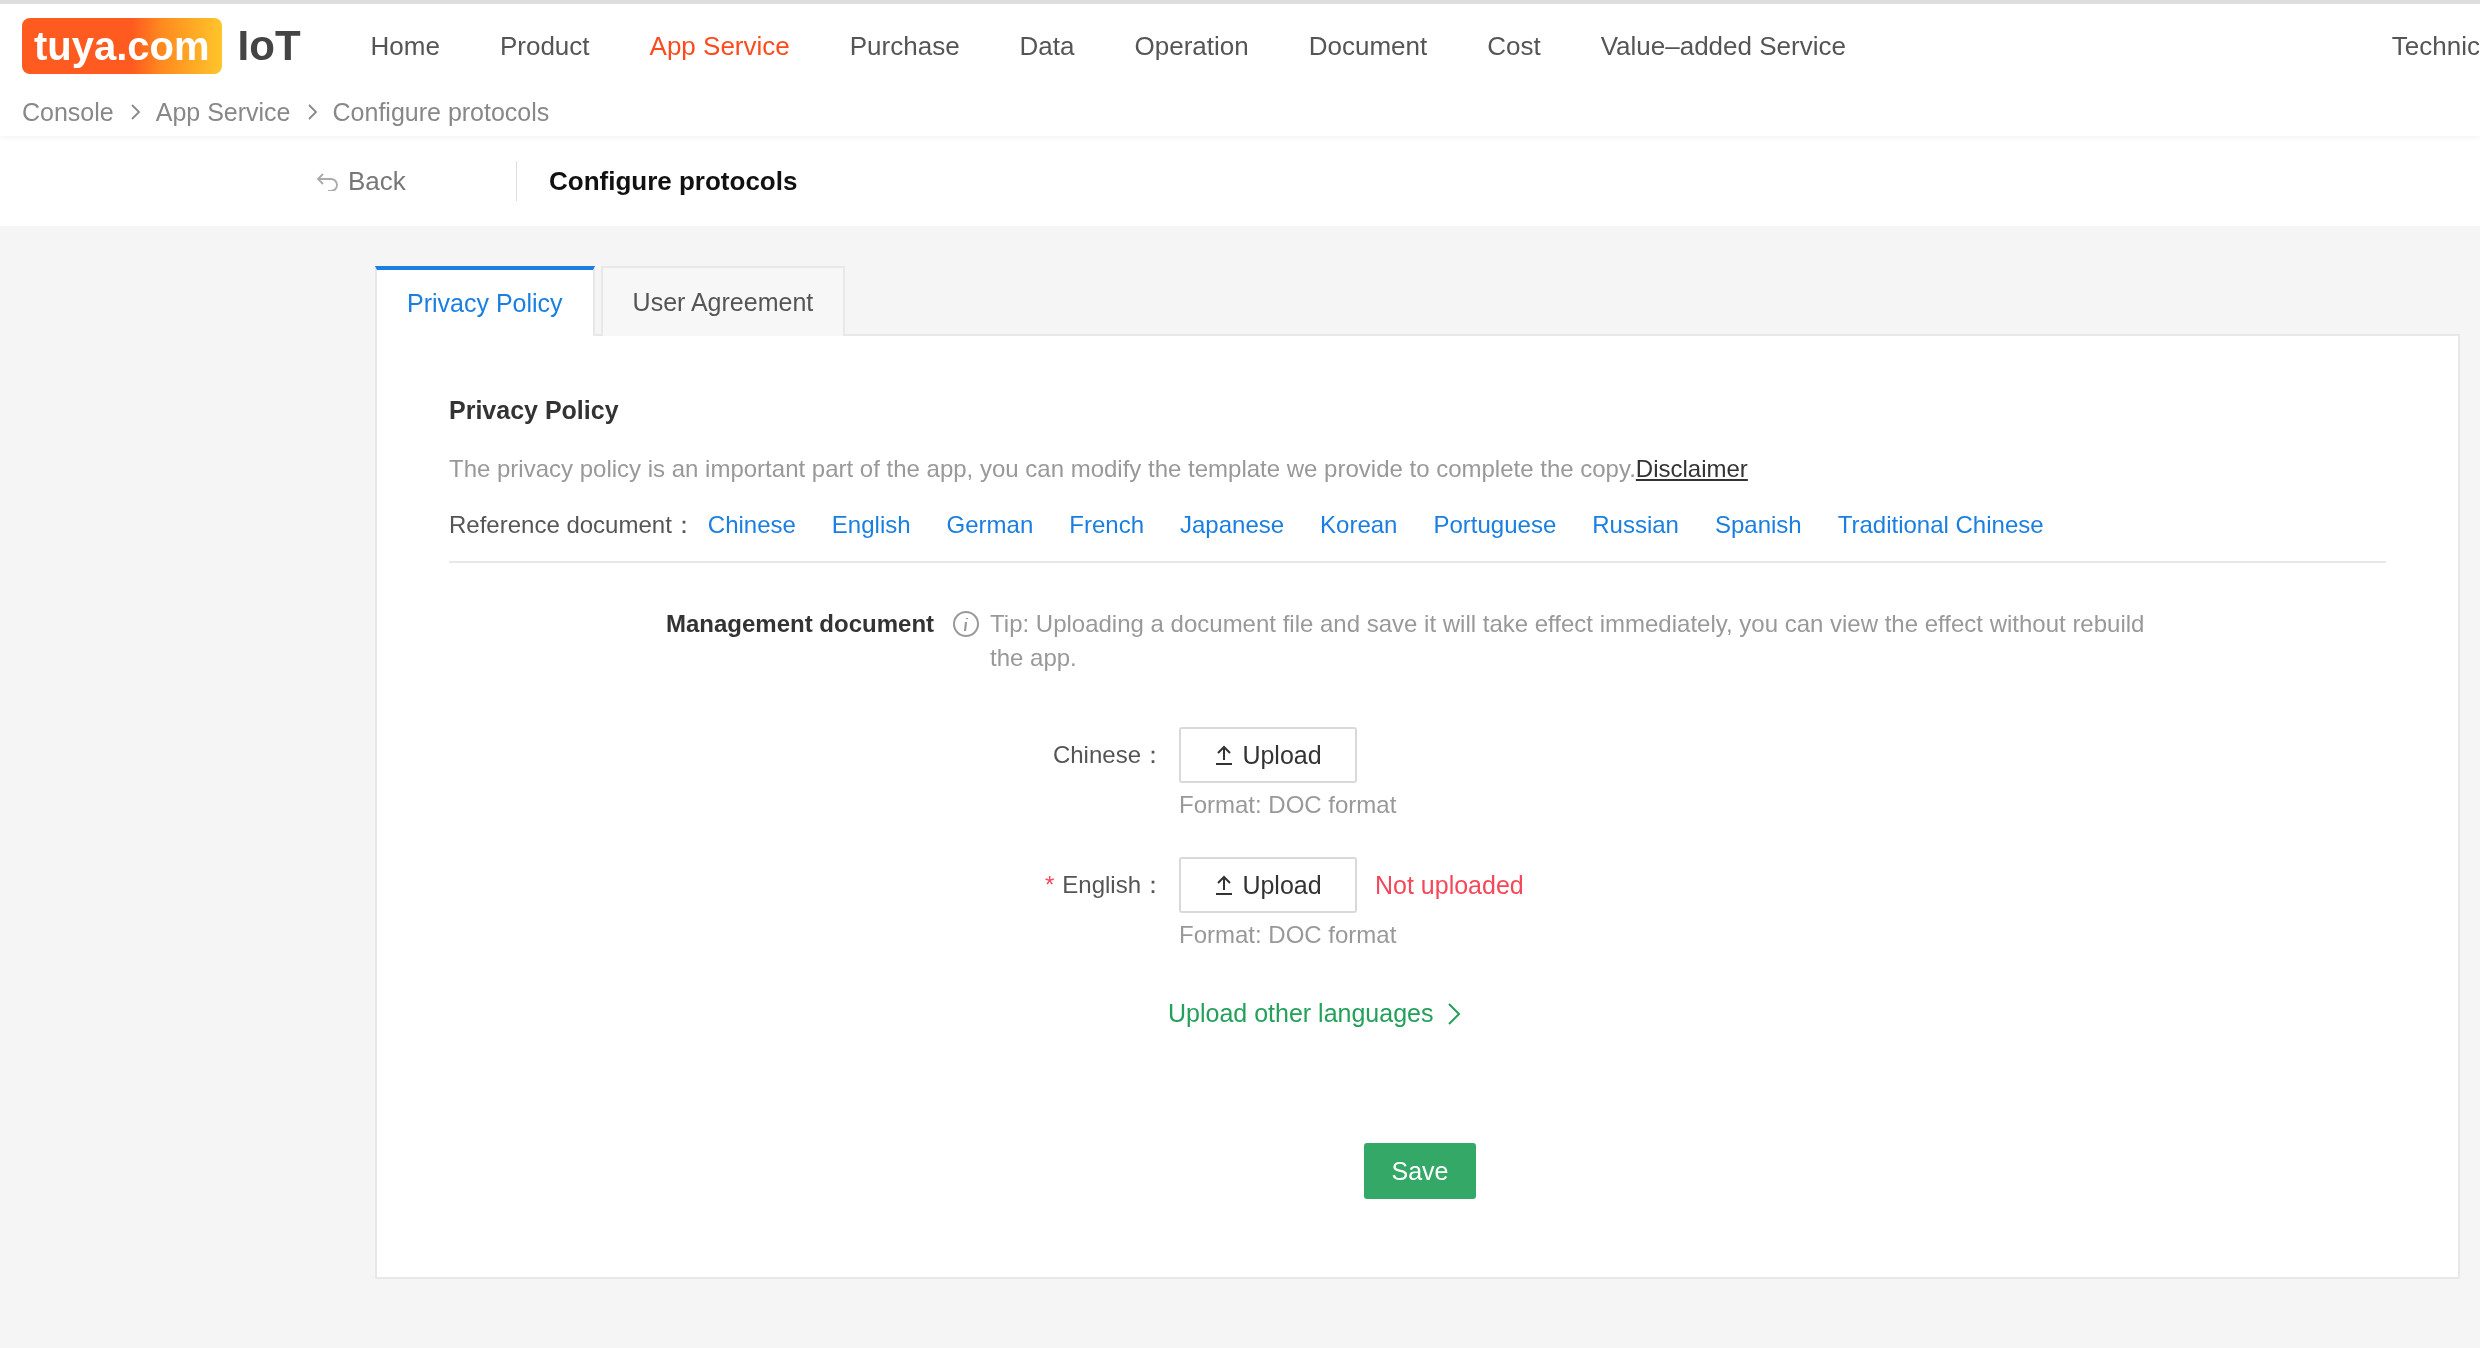  Describe the element at coordinates (544, 46) in the screenshot. I see `nav-item: Product` at that location.